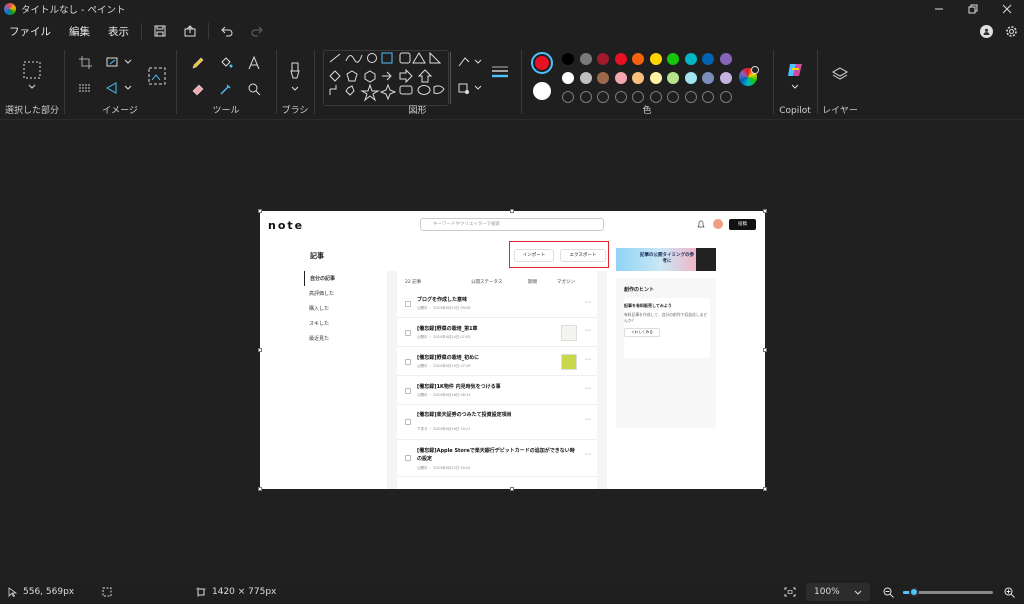  I want to click on color-group: 色, so click(647, 82).